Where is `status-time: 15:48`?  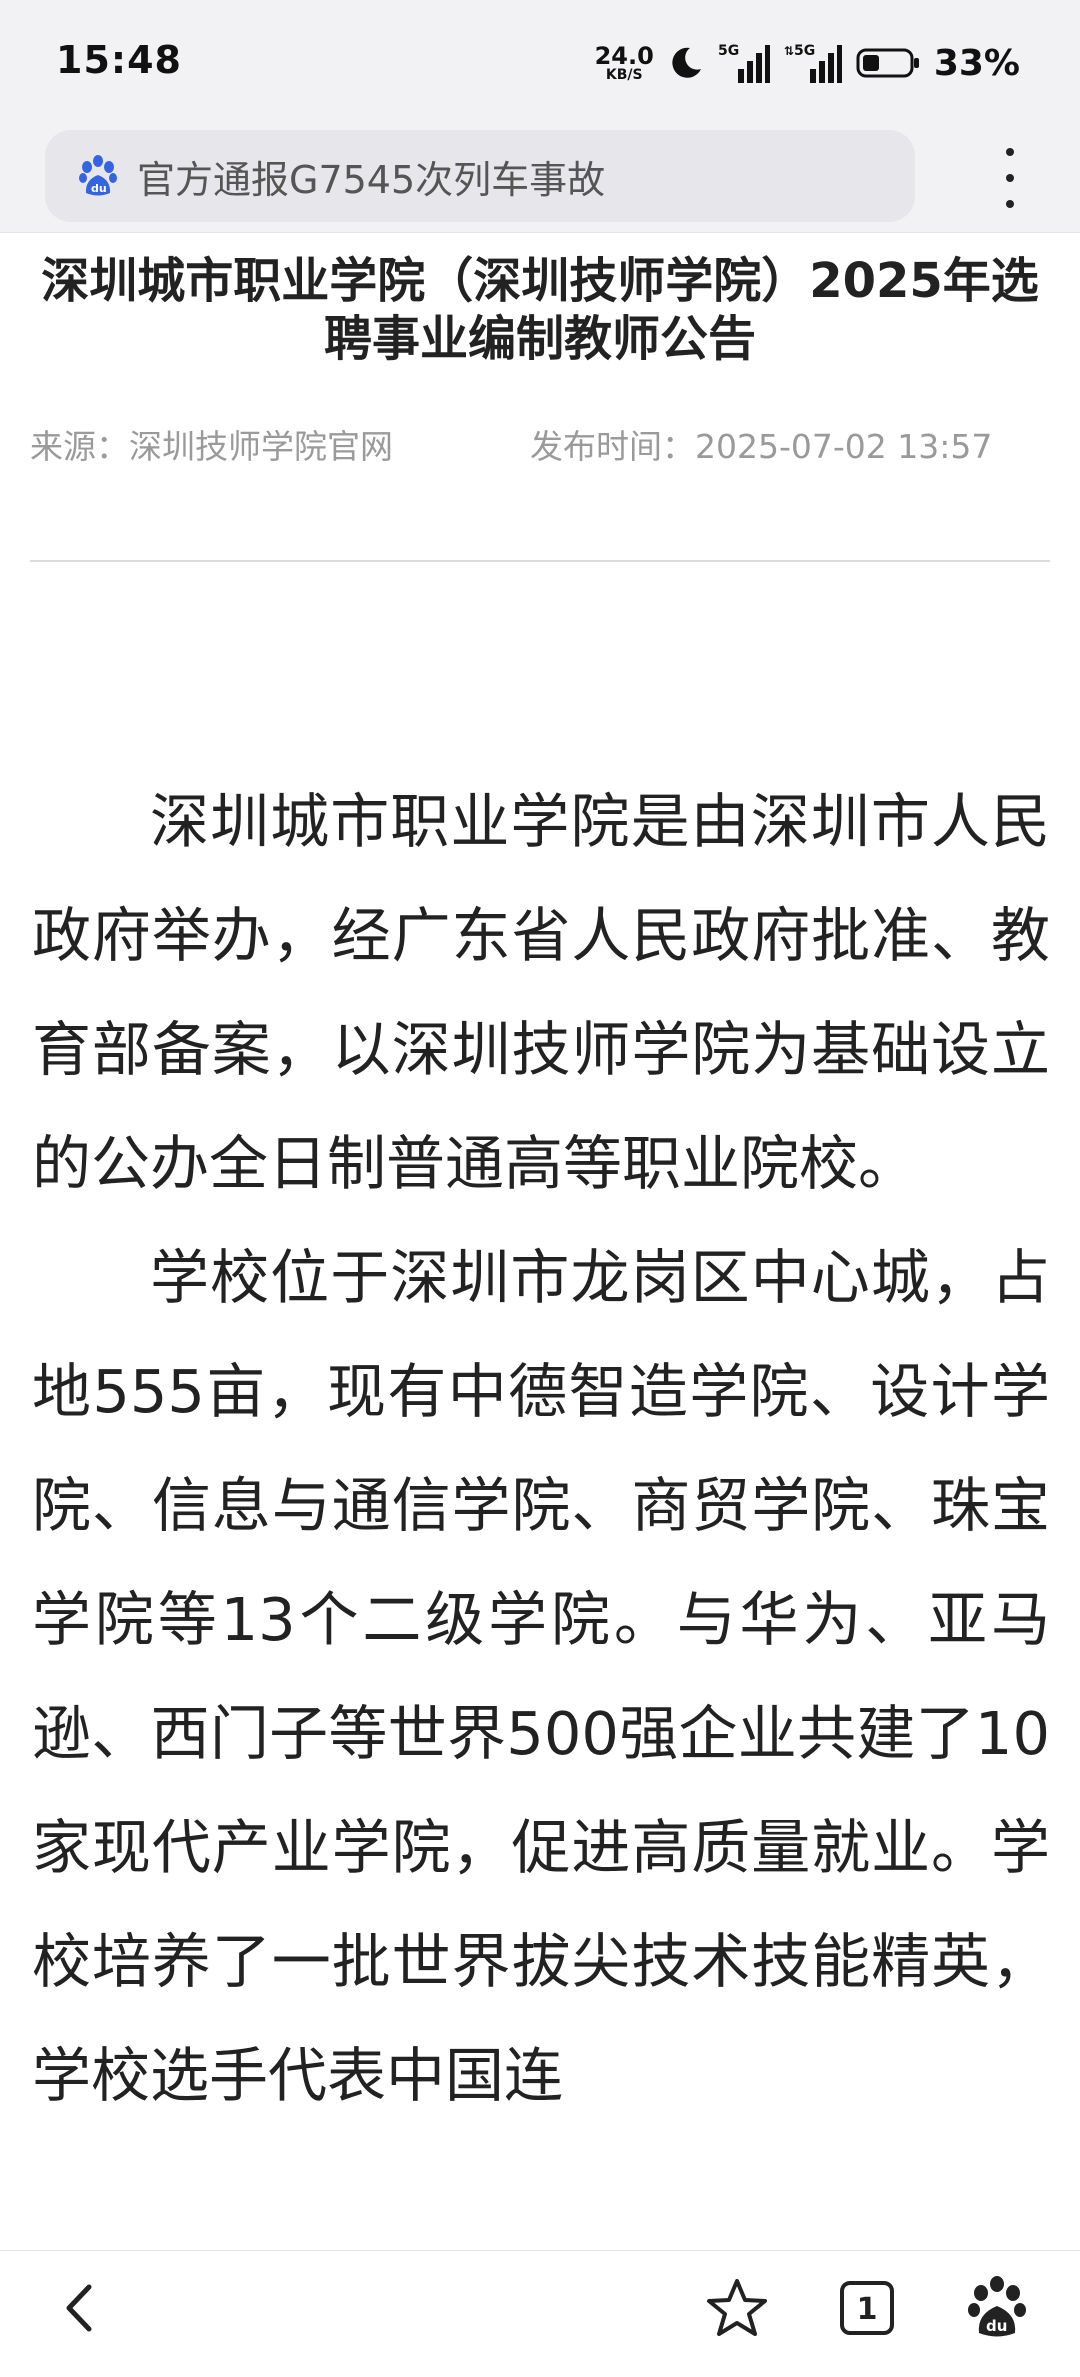 status-time: 15:48 is located at coordinates (119, 60).